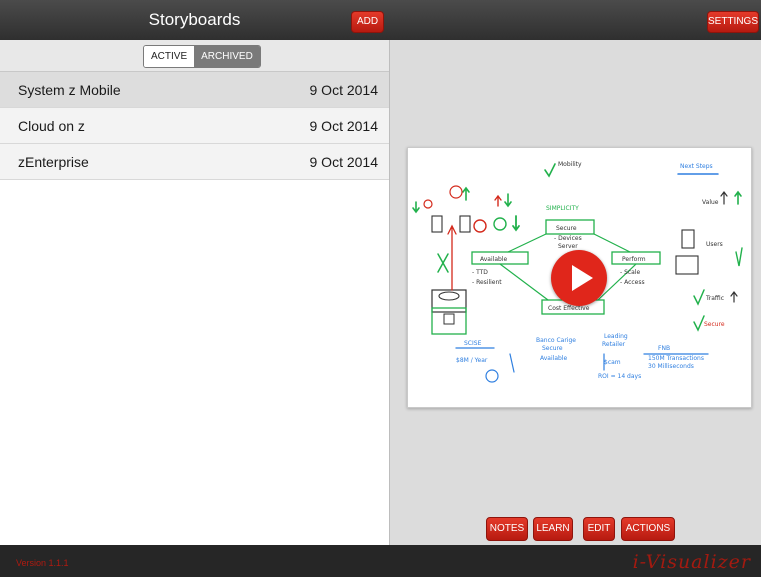  What do you see at coordinates (599, 529) in the screenshot?
I see `edit-button: EDIT` at bounding box center [599, 529].